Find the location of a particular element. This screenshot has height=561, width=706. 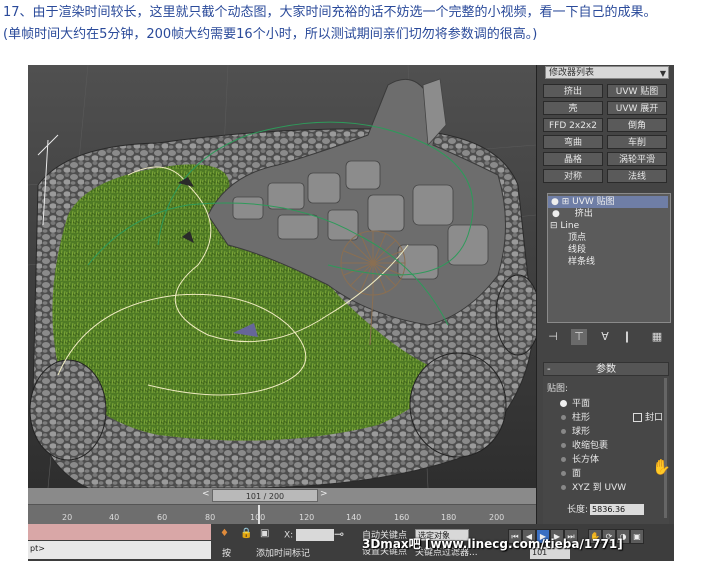

x-coordinate: X: is located at coordinates (309, 535).